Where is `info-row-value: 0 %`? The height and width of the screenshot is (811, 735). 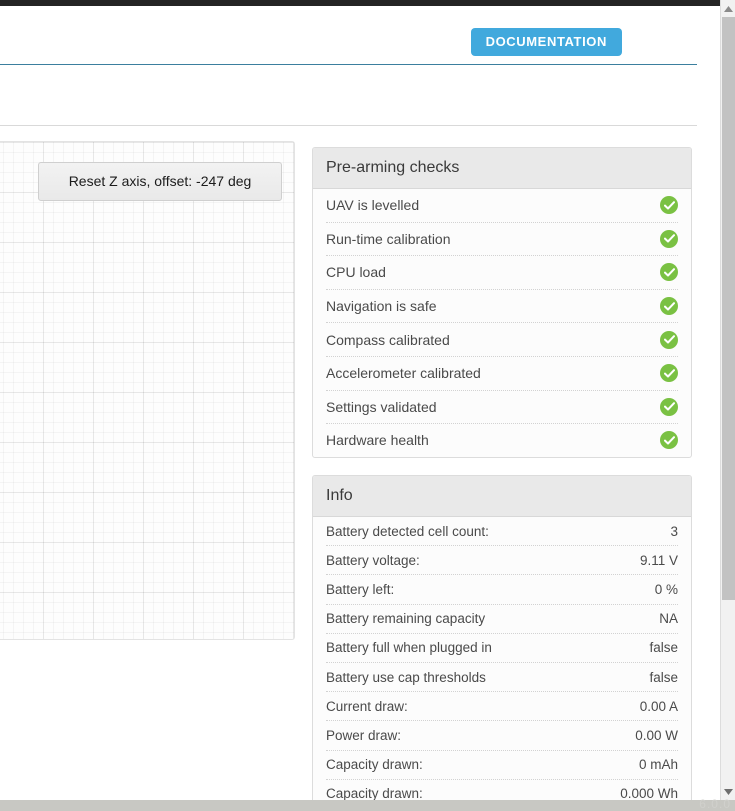 info-row-value: 0 % is located at coordinates (666, 589).